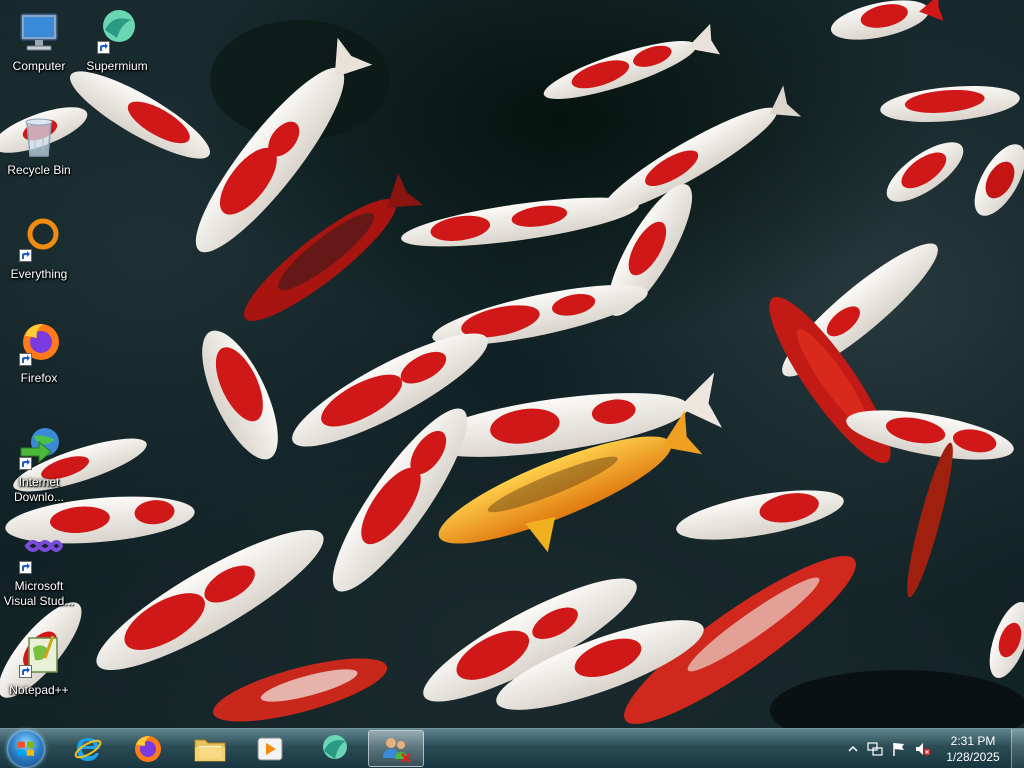 This screenshot has width=1024, height=768. I want to click on desktop-icon-label: Everything, so click(39, 274).